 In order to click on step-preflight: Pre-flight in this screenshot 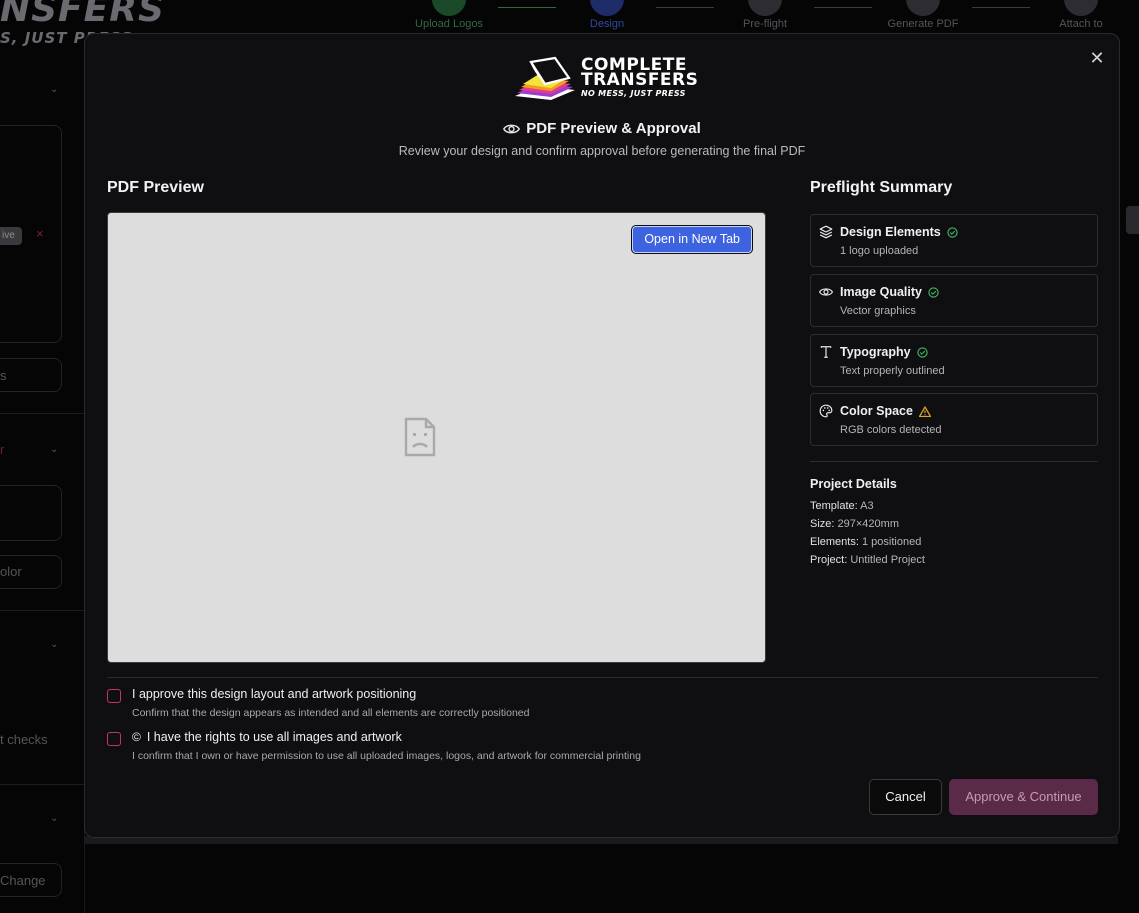, I will do `click(765, 15)`.